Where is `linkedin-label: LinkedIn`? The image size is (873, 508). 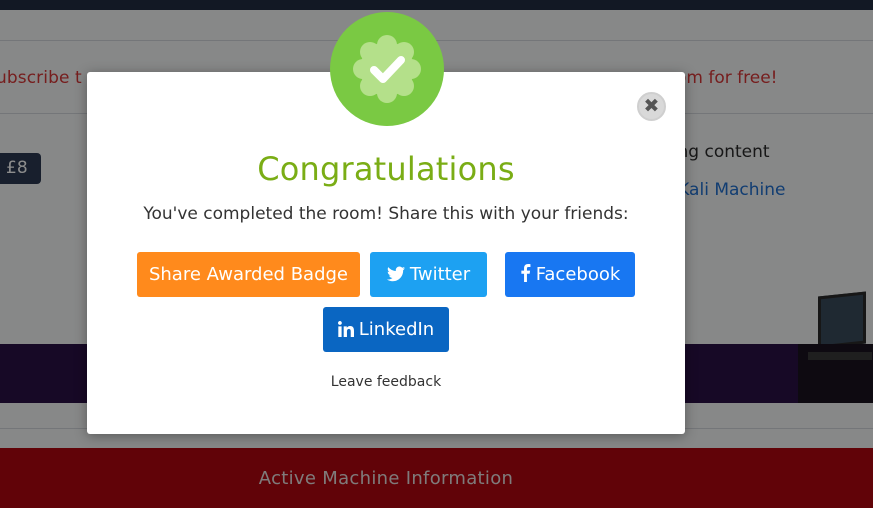 linkedin-label: LinkedIn is located at coordinates (396, 329).